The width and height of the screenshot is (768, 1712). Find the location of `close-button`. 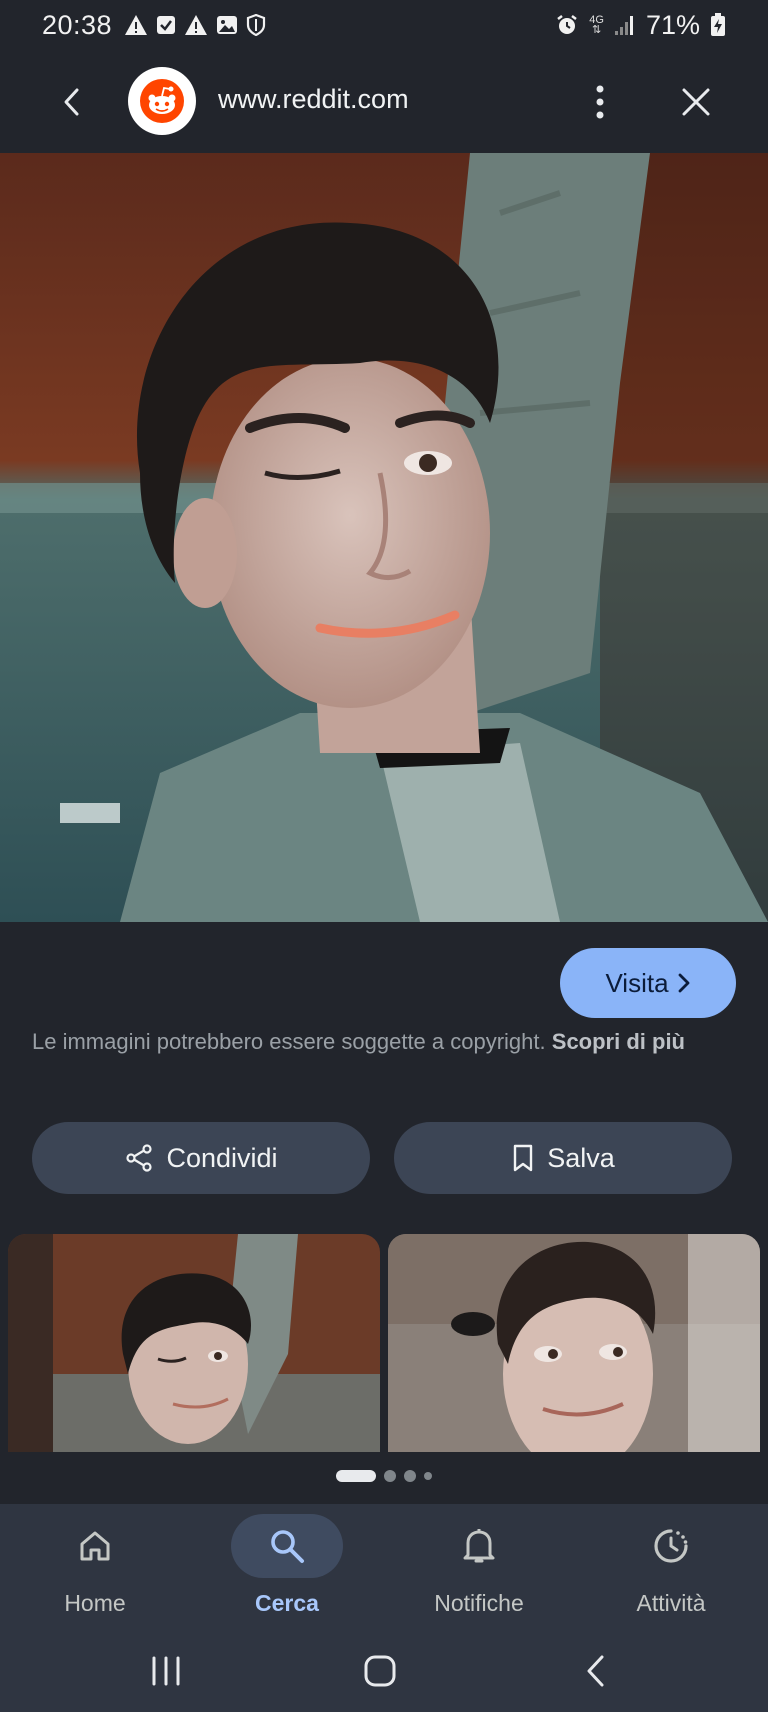

close-button is located at coordinates (696, 102).